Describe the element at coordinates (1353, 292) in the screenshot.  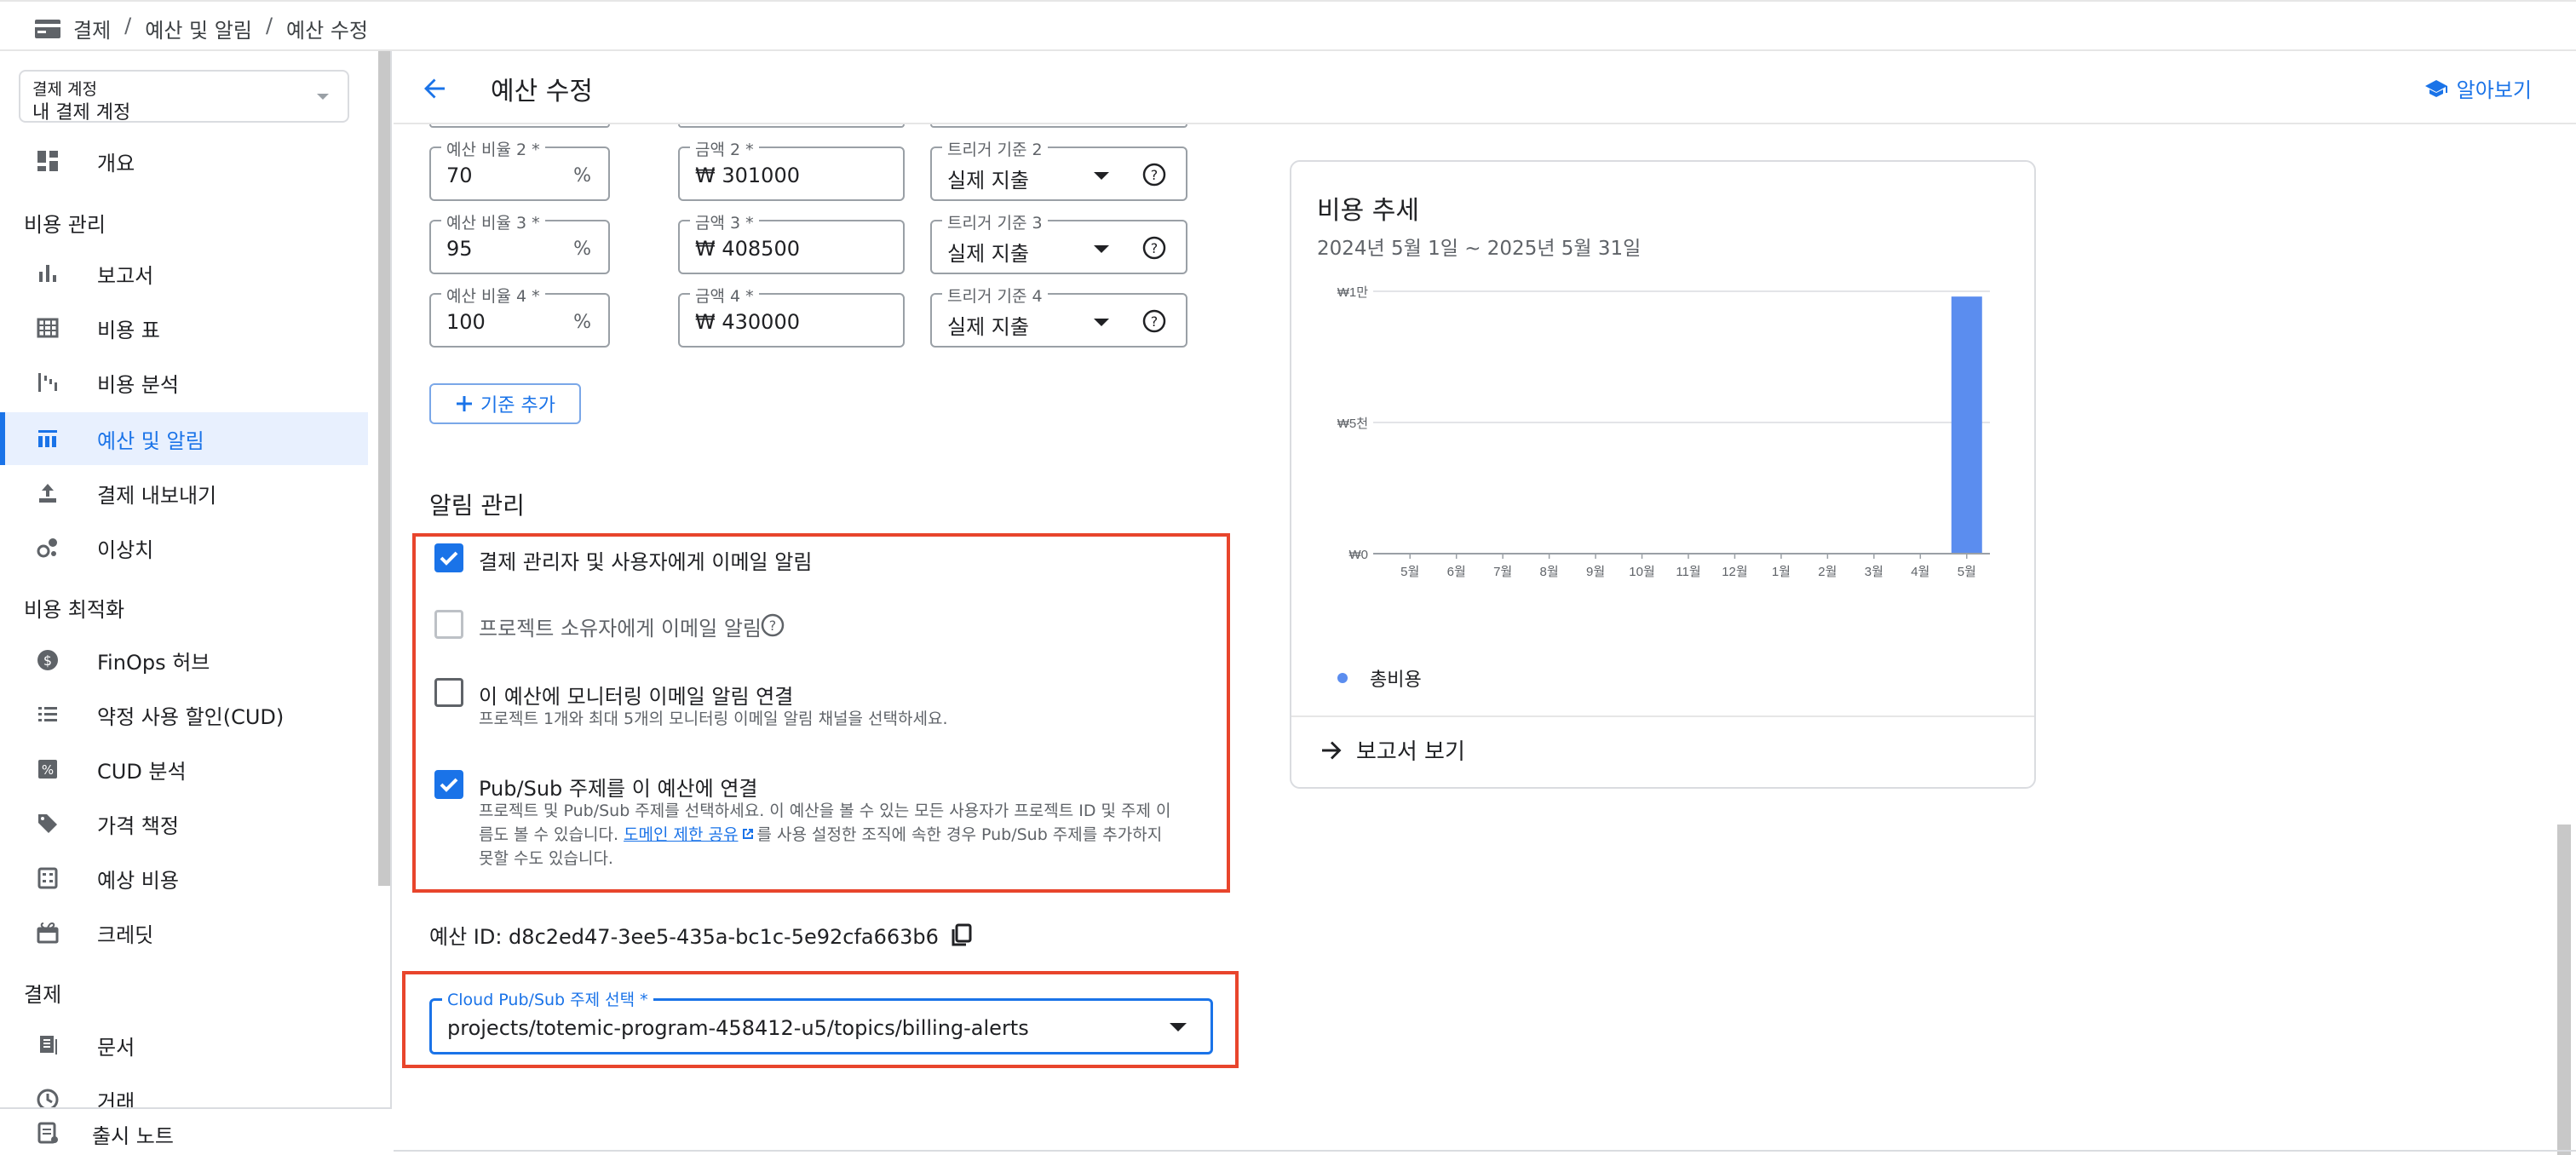
I see `y-tick-label: ₩1만` at that location.